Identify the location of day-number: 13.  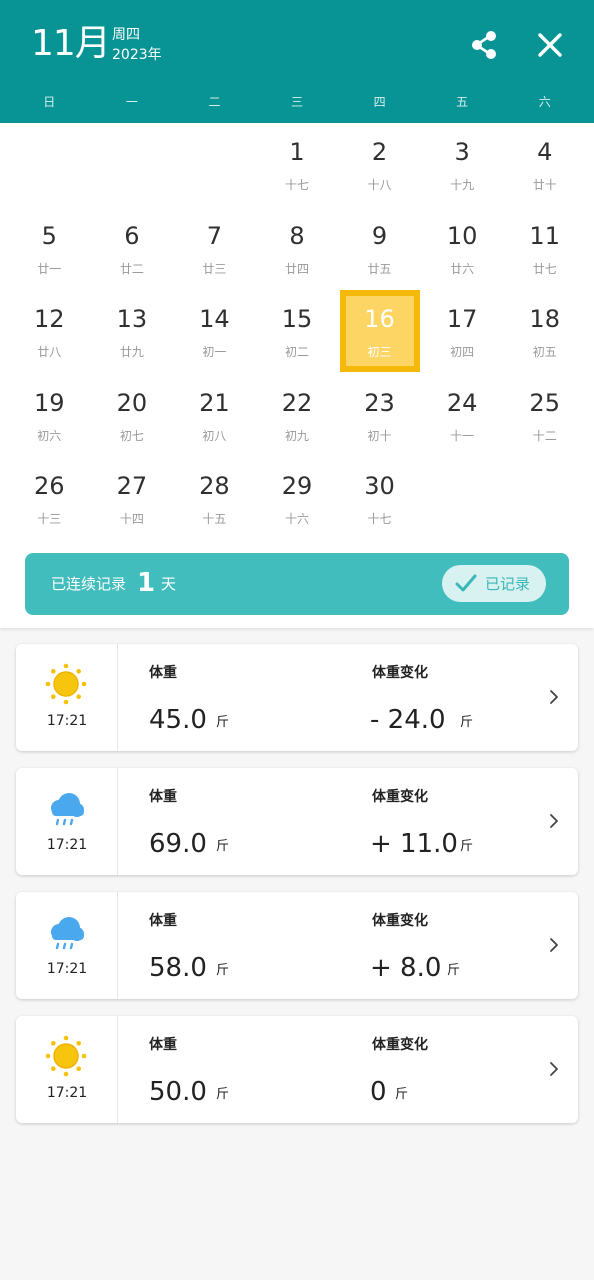
(132, 319).